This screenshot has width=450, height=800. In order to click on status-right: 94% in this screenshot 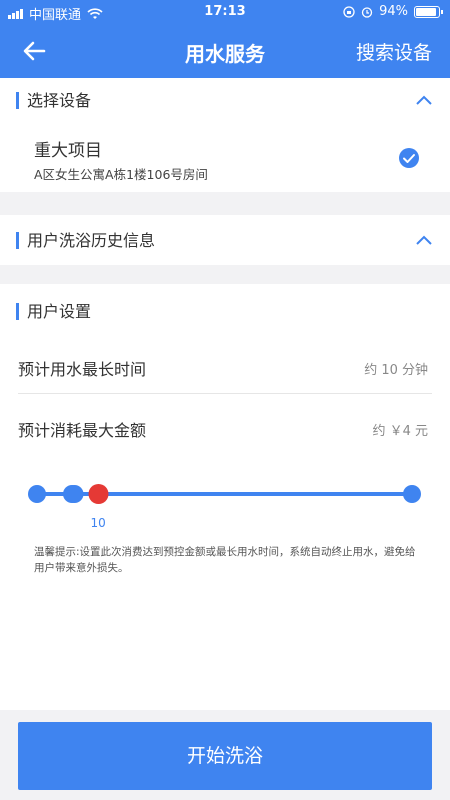, I will do `click(393, 11)`.